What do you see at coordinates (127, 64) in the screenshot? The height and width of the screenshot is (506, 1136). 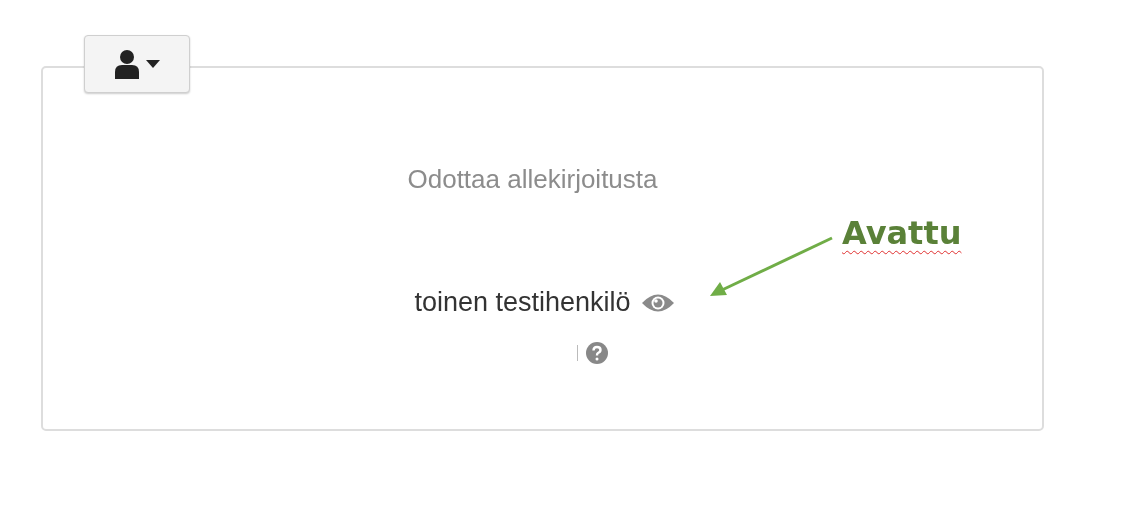 I see `user-icon` at bounding box center [127, 64].